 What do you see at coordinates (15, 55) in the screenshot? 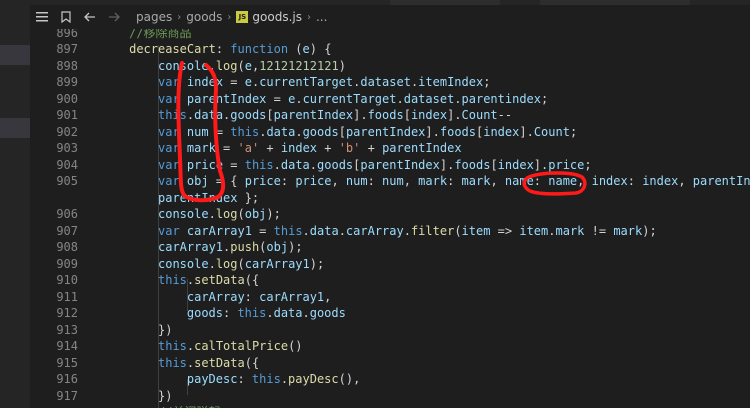
I see `sidebar-item` at bounding box center [15, 55].